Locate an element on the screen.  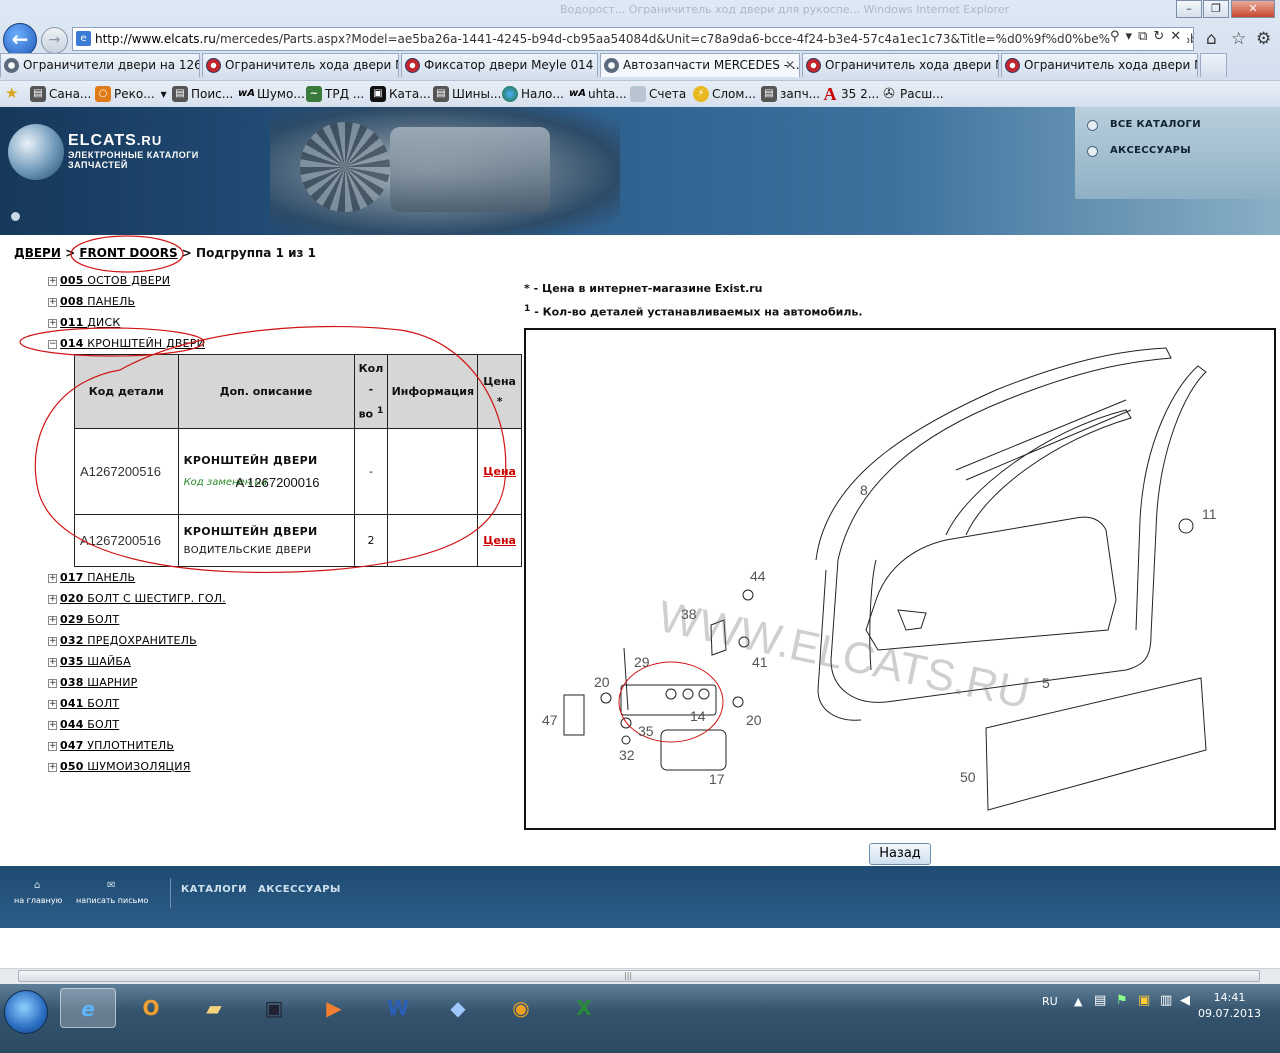
app-taskbar-icon: ◆ is located at coordinates (458, 1008).